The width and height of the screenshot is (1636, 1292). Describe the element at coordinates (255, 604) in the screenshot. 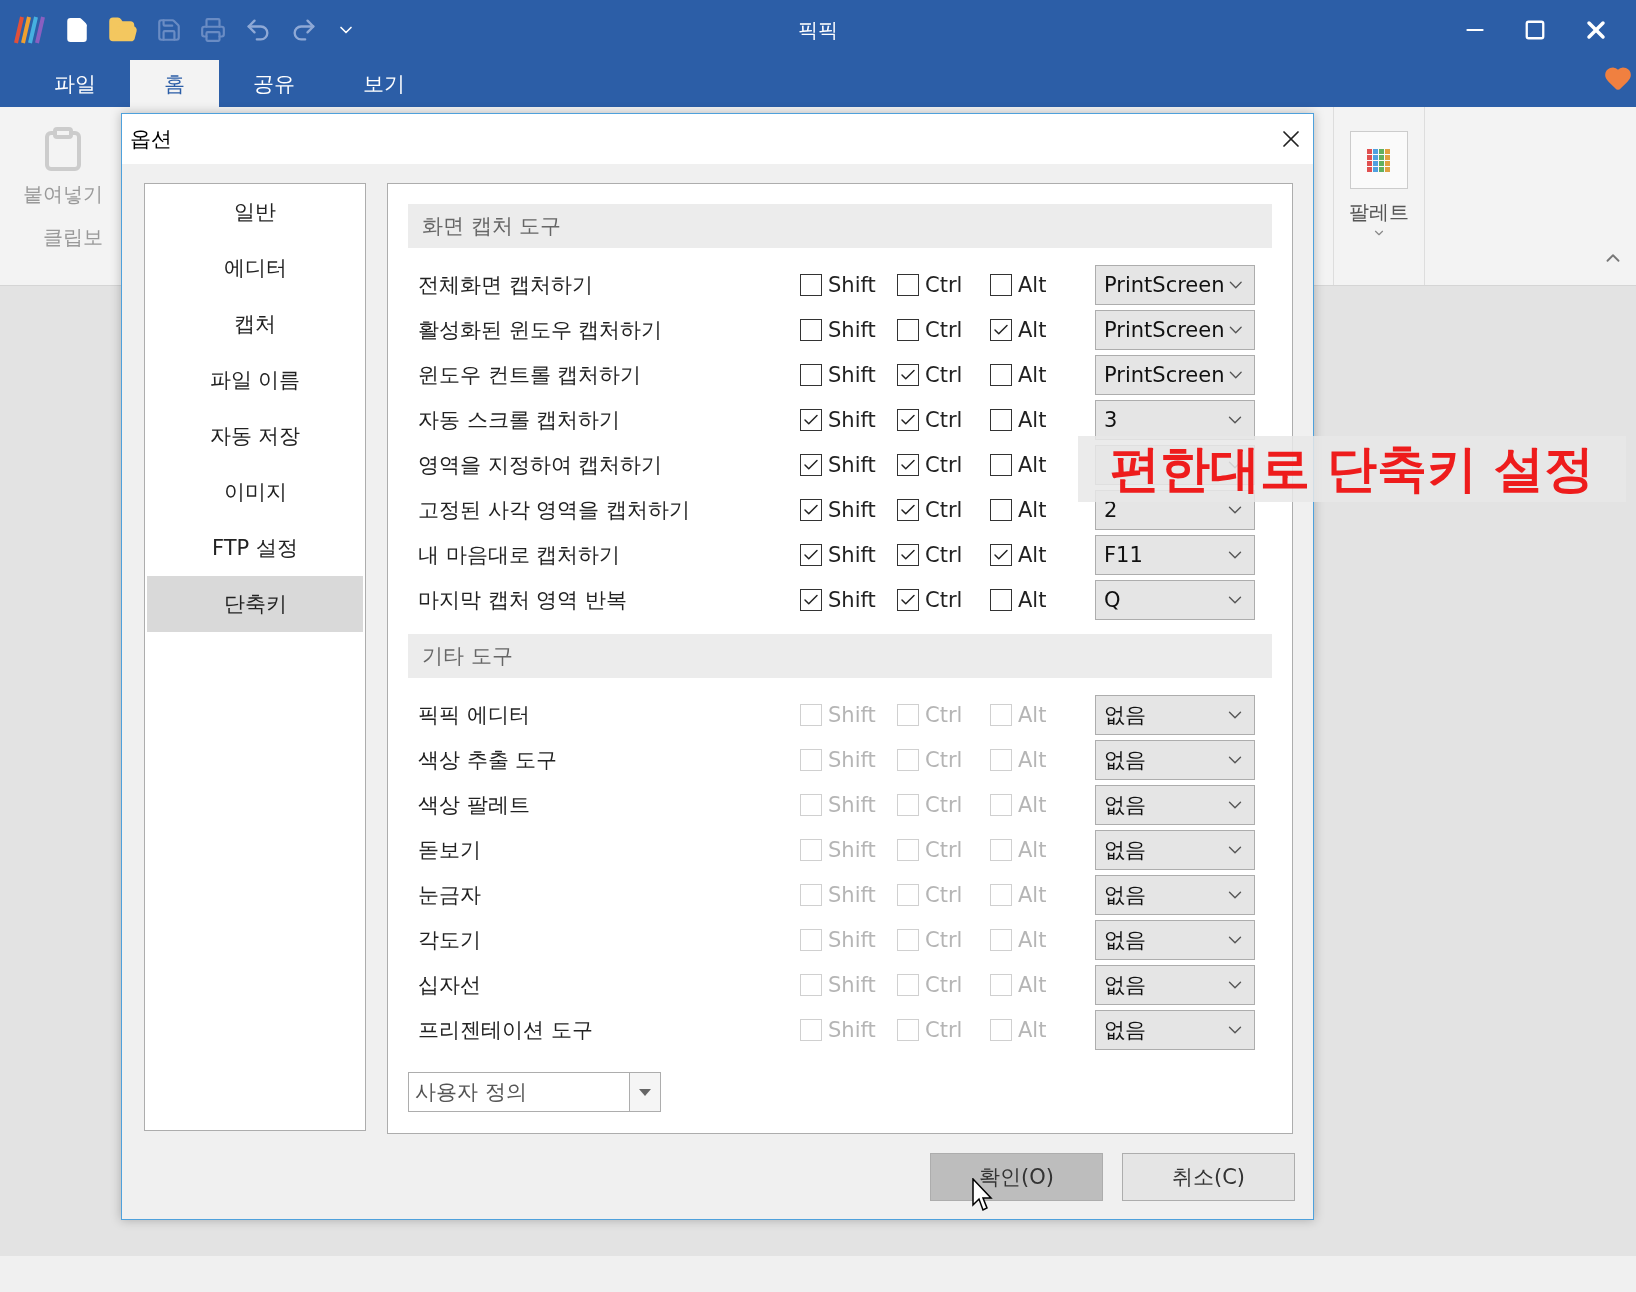

I see `nav-item: 단축키` at that location.